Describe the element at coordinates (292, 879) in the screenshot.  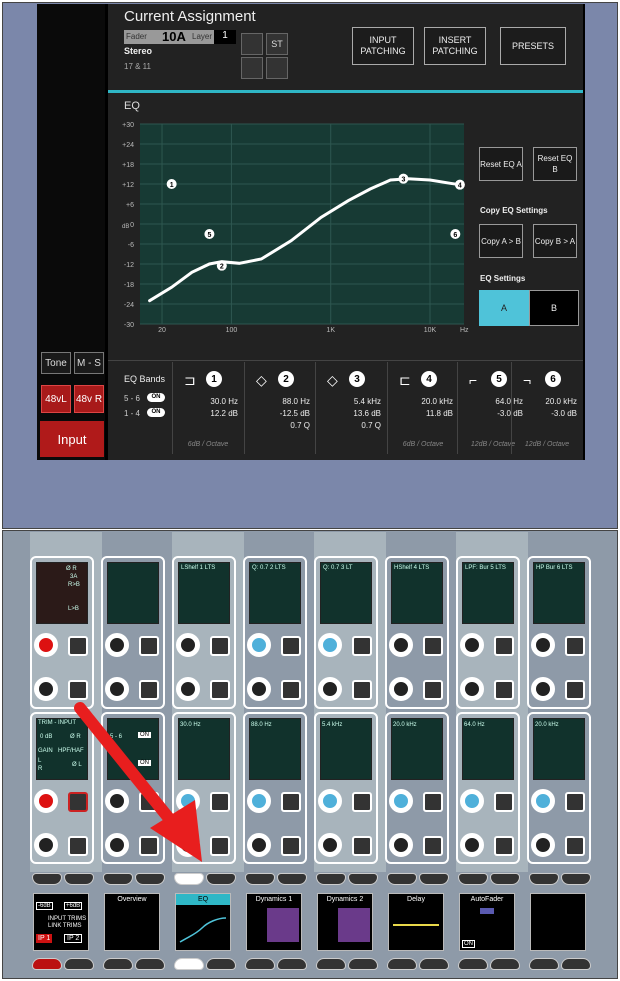
I see `strip-4-nav-right` at that location.